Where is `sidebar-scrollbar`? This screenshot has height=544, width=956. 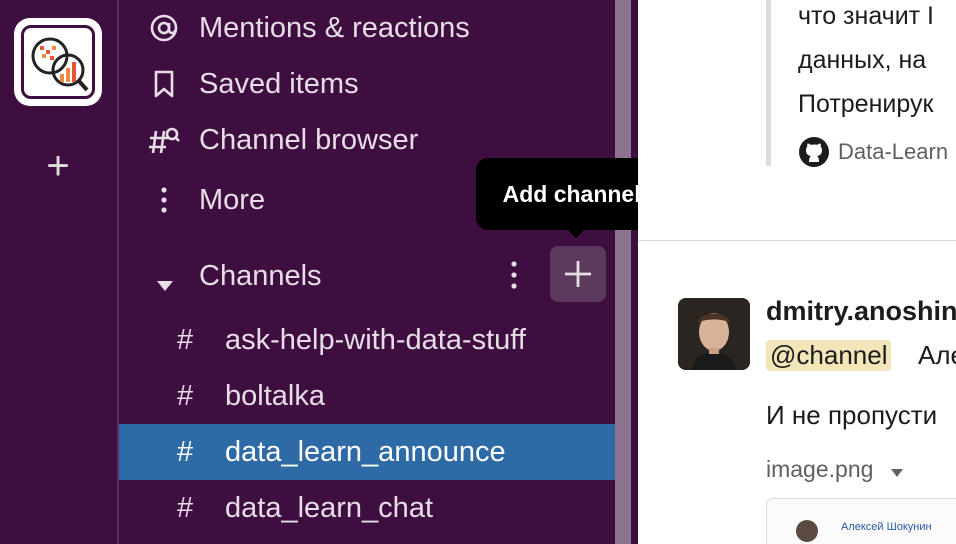 sidebar-scrollbar is located at coordinates (623, 272).